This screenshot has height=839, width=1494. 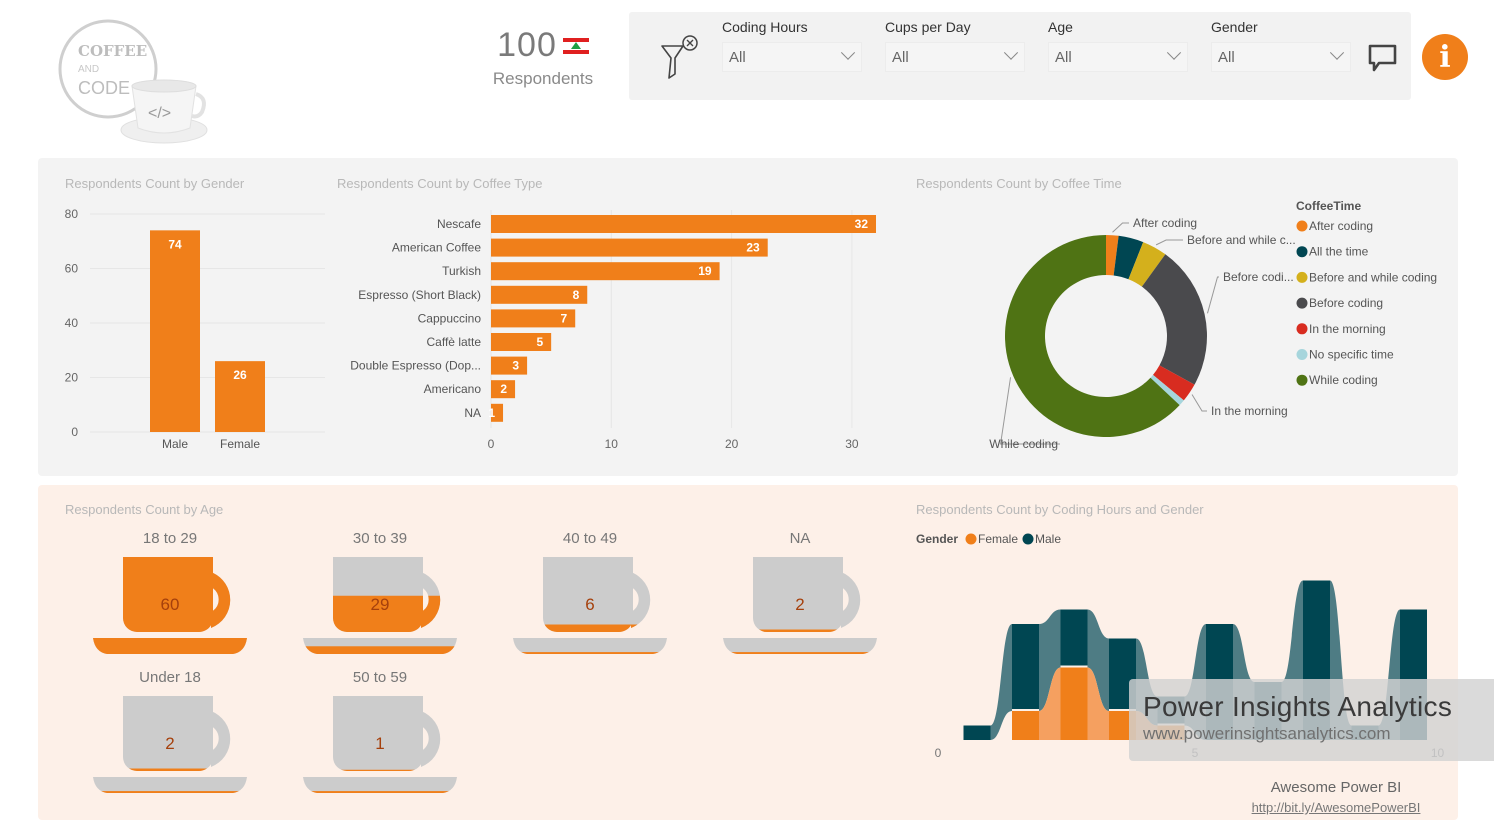 I want to click on cup-icon: 60, so click(x=170, y=605).